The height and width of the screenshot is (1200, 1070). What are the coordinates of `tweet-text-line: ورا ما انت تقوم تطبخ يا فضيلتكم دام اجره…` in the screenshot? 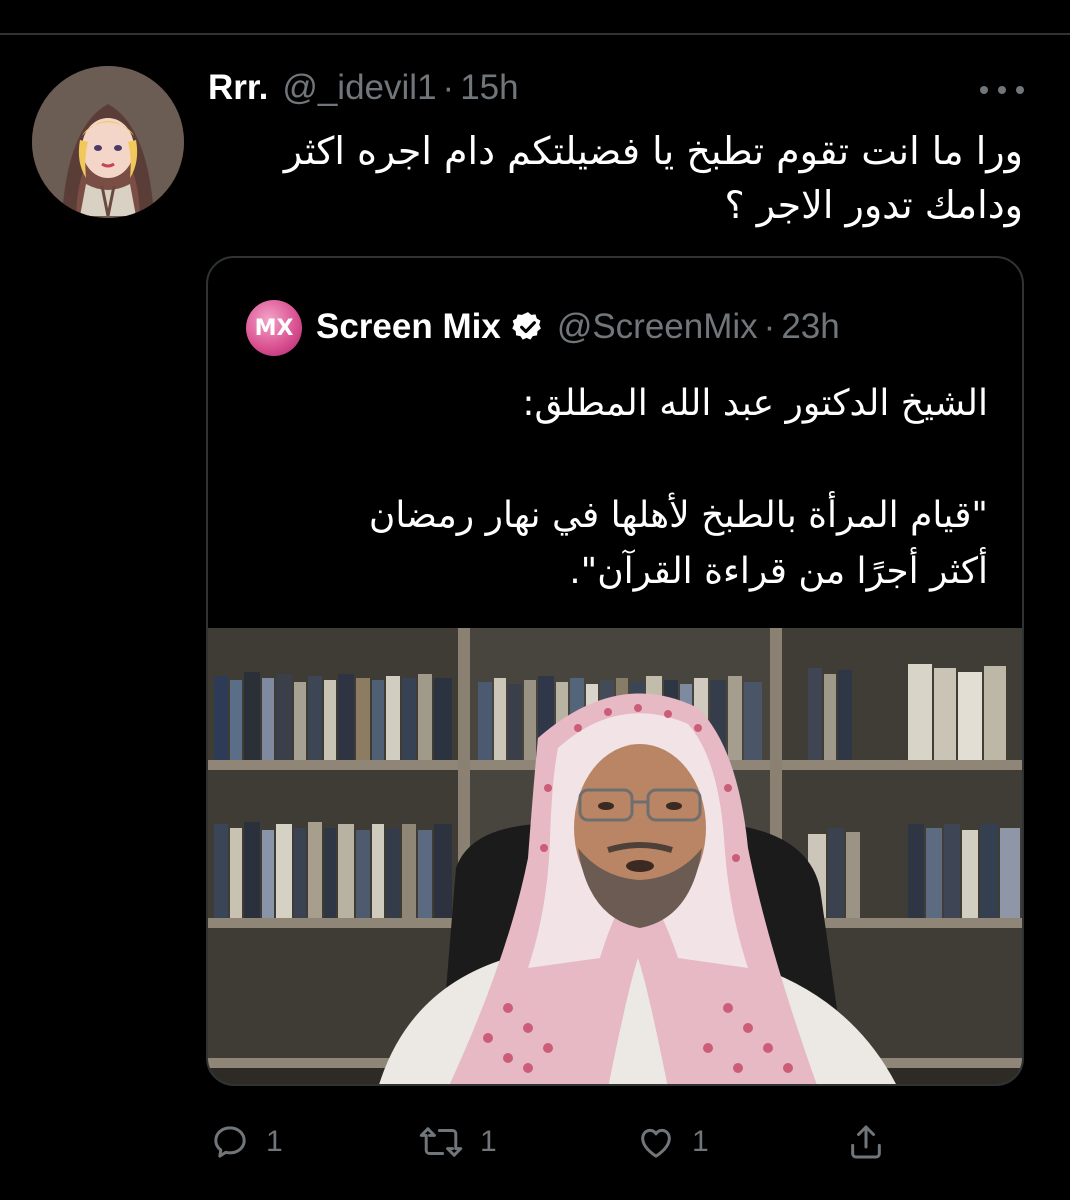 It's located at (653, 151).